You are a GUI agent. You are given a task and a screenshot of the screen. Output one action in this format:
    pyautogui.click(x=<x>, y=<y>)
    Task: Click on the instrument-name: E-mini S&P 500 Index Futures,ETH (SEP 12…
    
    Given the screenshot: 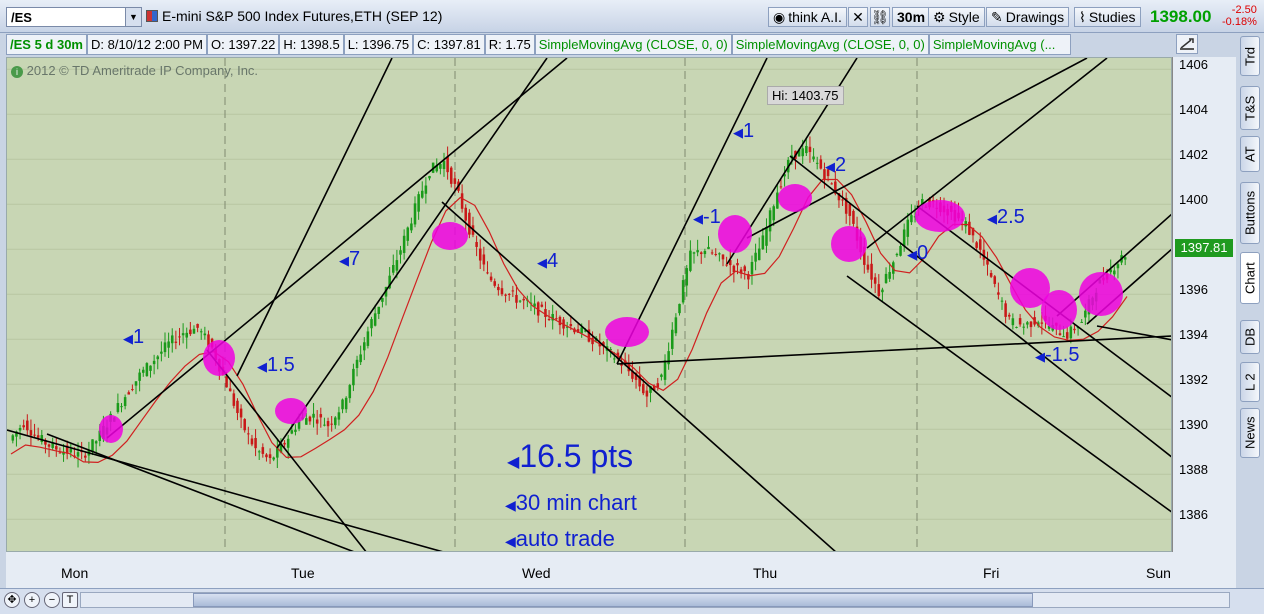 What is the action you would take?
    pyautogui.click(x=302, y=16)
    